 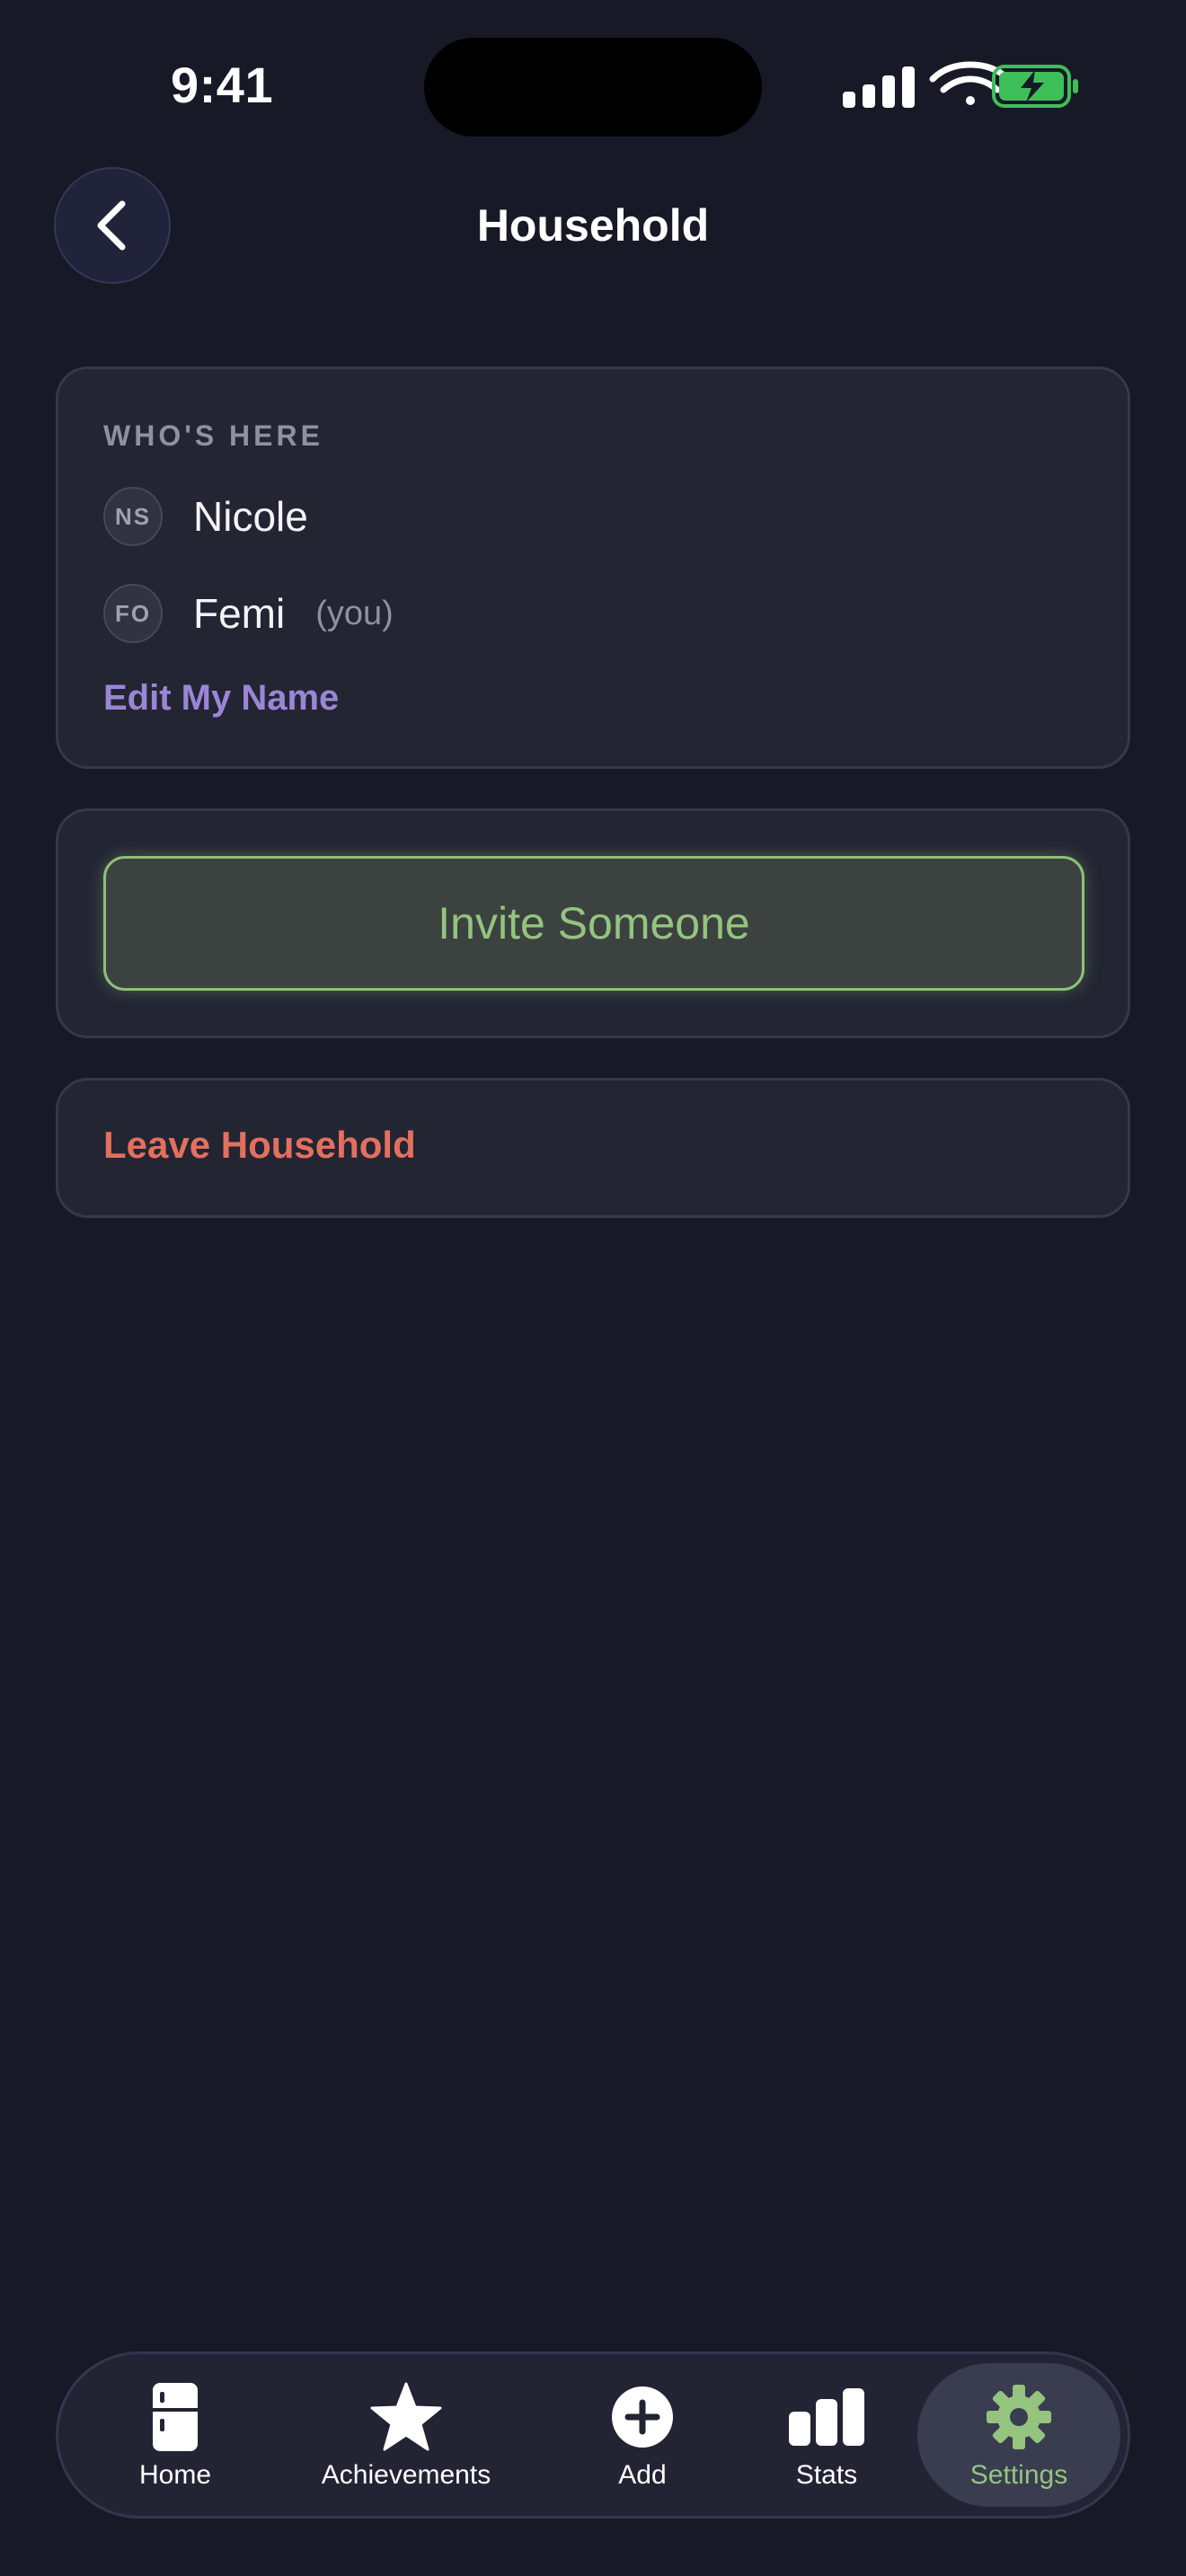 What do you see at coordinates (642, 2417) in the screenshot?
I see `plus-circle-icon` at bounding box center [642, 2417].